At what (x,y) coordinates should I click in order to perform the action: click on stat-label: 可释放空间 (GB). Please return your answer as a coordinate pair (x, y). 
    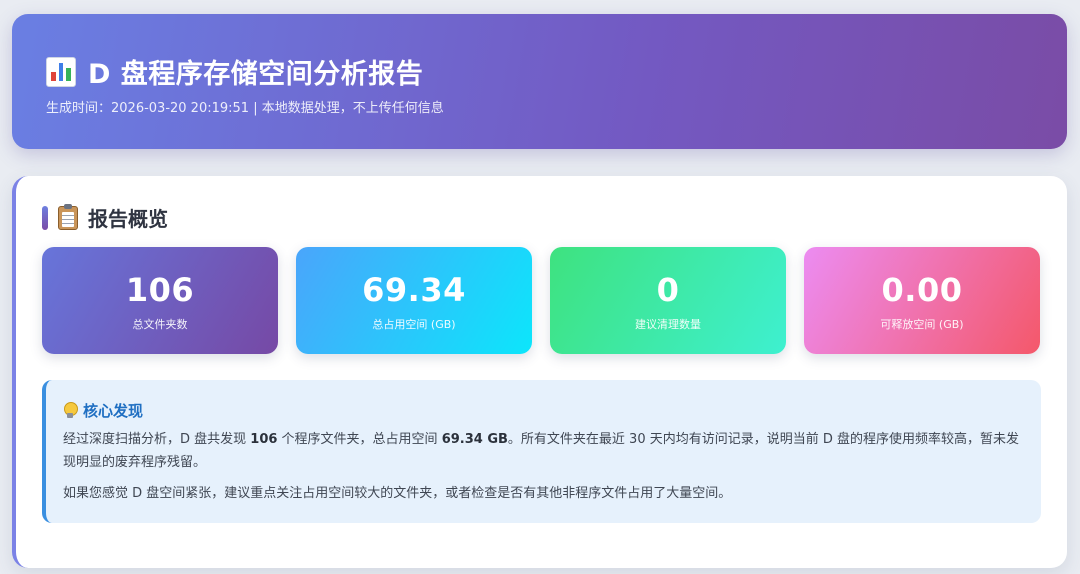
    Looking at the image, I should click on (922, 324).